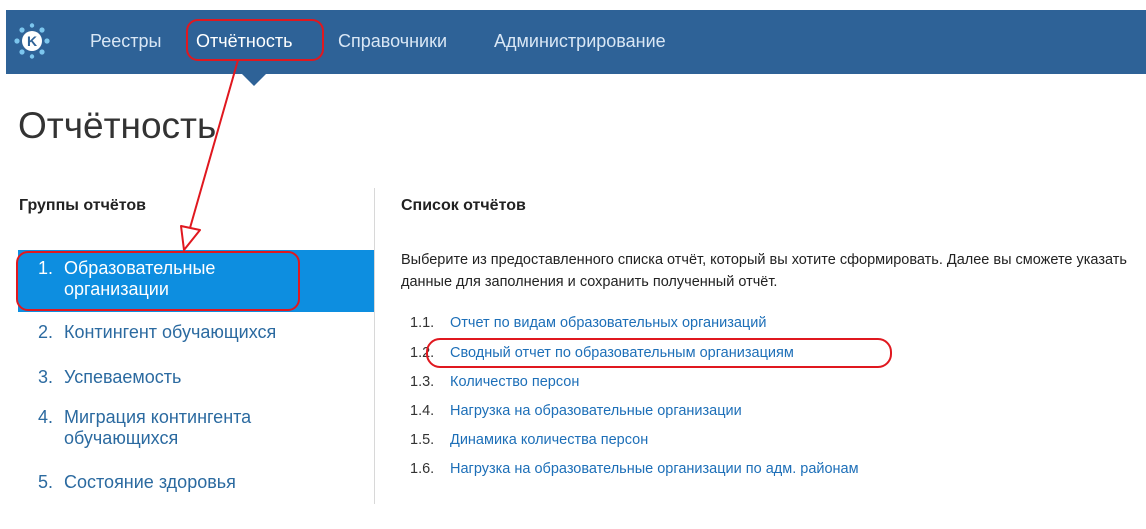  I want to click on group-item-number: 1., so click(46, 268).